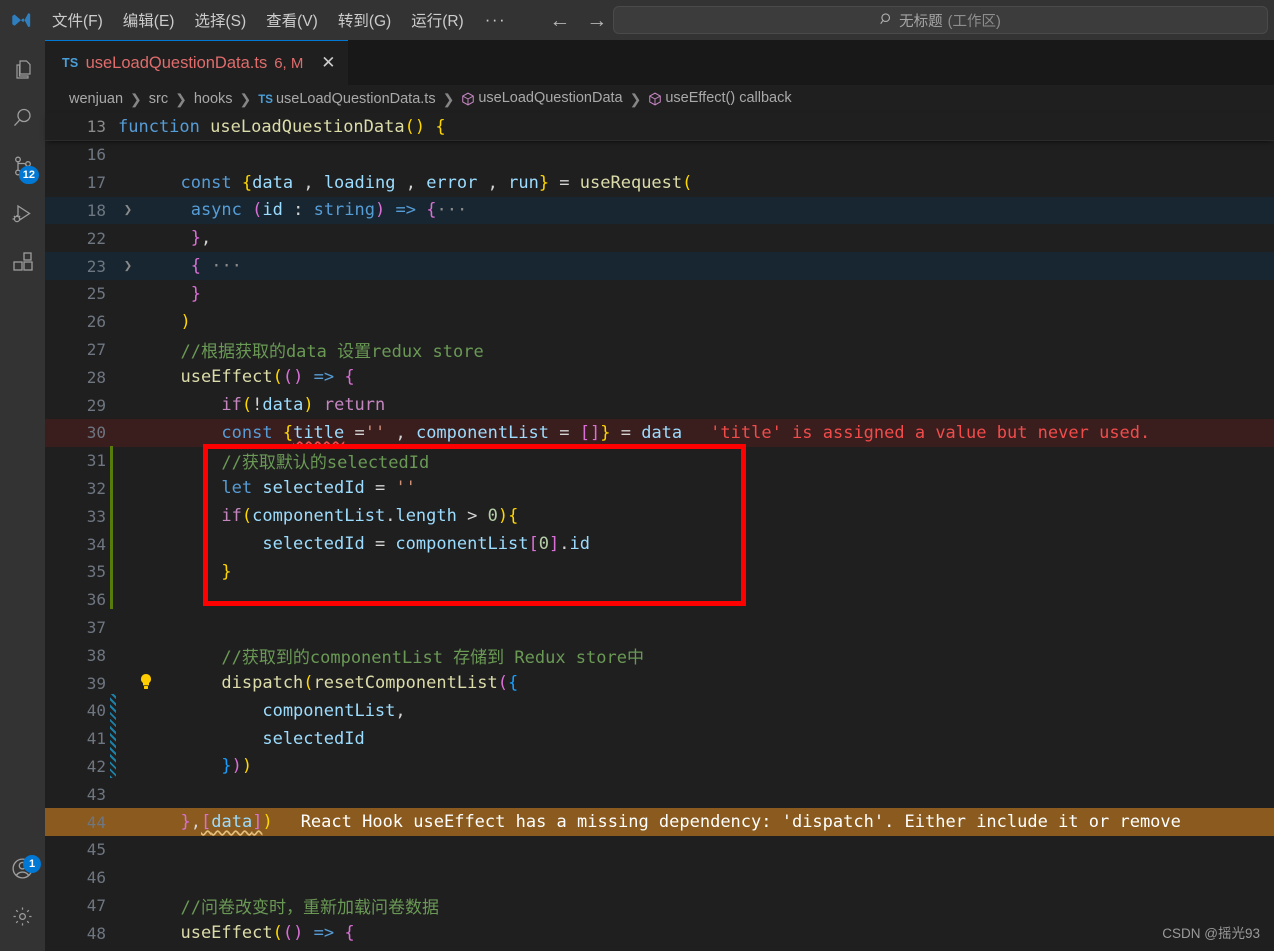 This screenshot has height=951, width=1274. Describe the element at coordinates (659, 322) in the screenshot. I see `code-line: 26 )` at that location.